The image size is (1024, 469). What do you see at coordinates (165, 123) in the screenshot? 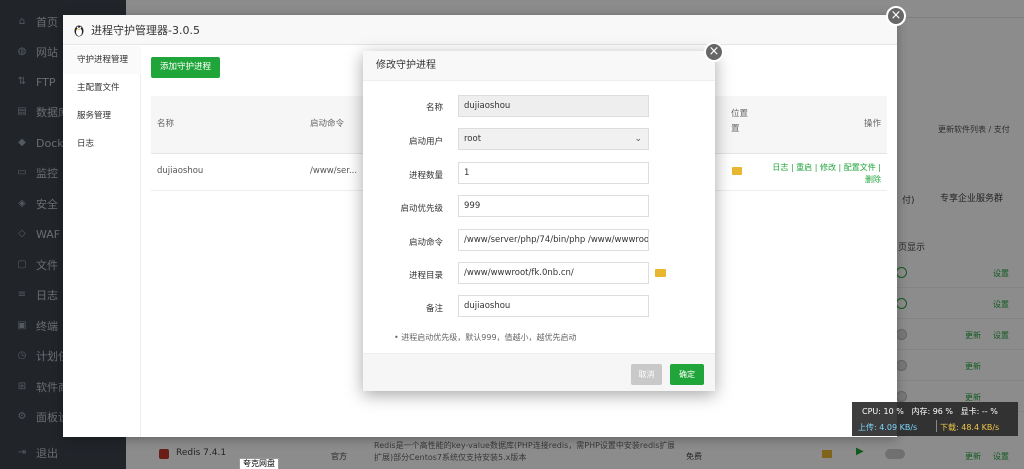
I see `col-name: 名称` at bounding box center [165, 123].